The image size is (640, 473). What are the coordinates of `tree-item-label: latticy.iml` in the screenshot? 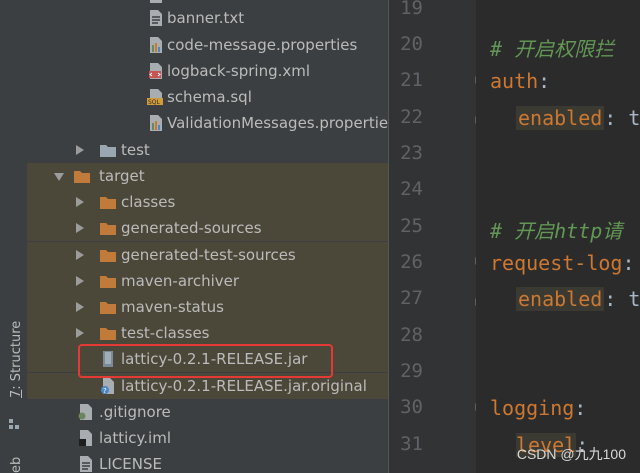 It's located at (135, 438).